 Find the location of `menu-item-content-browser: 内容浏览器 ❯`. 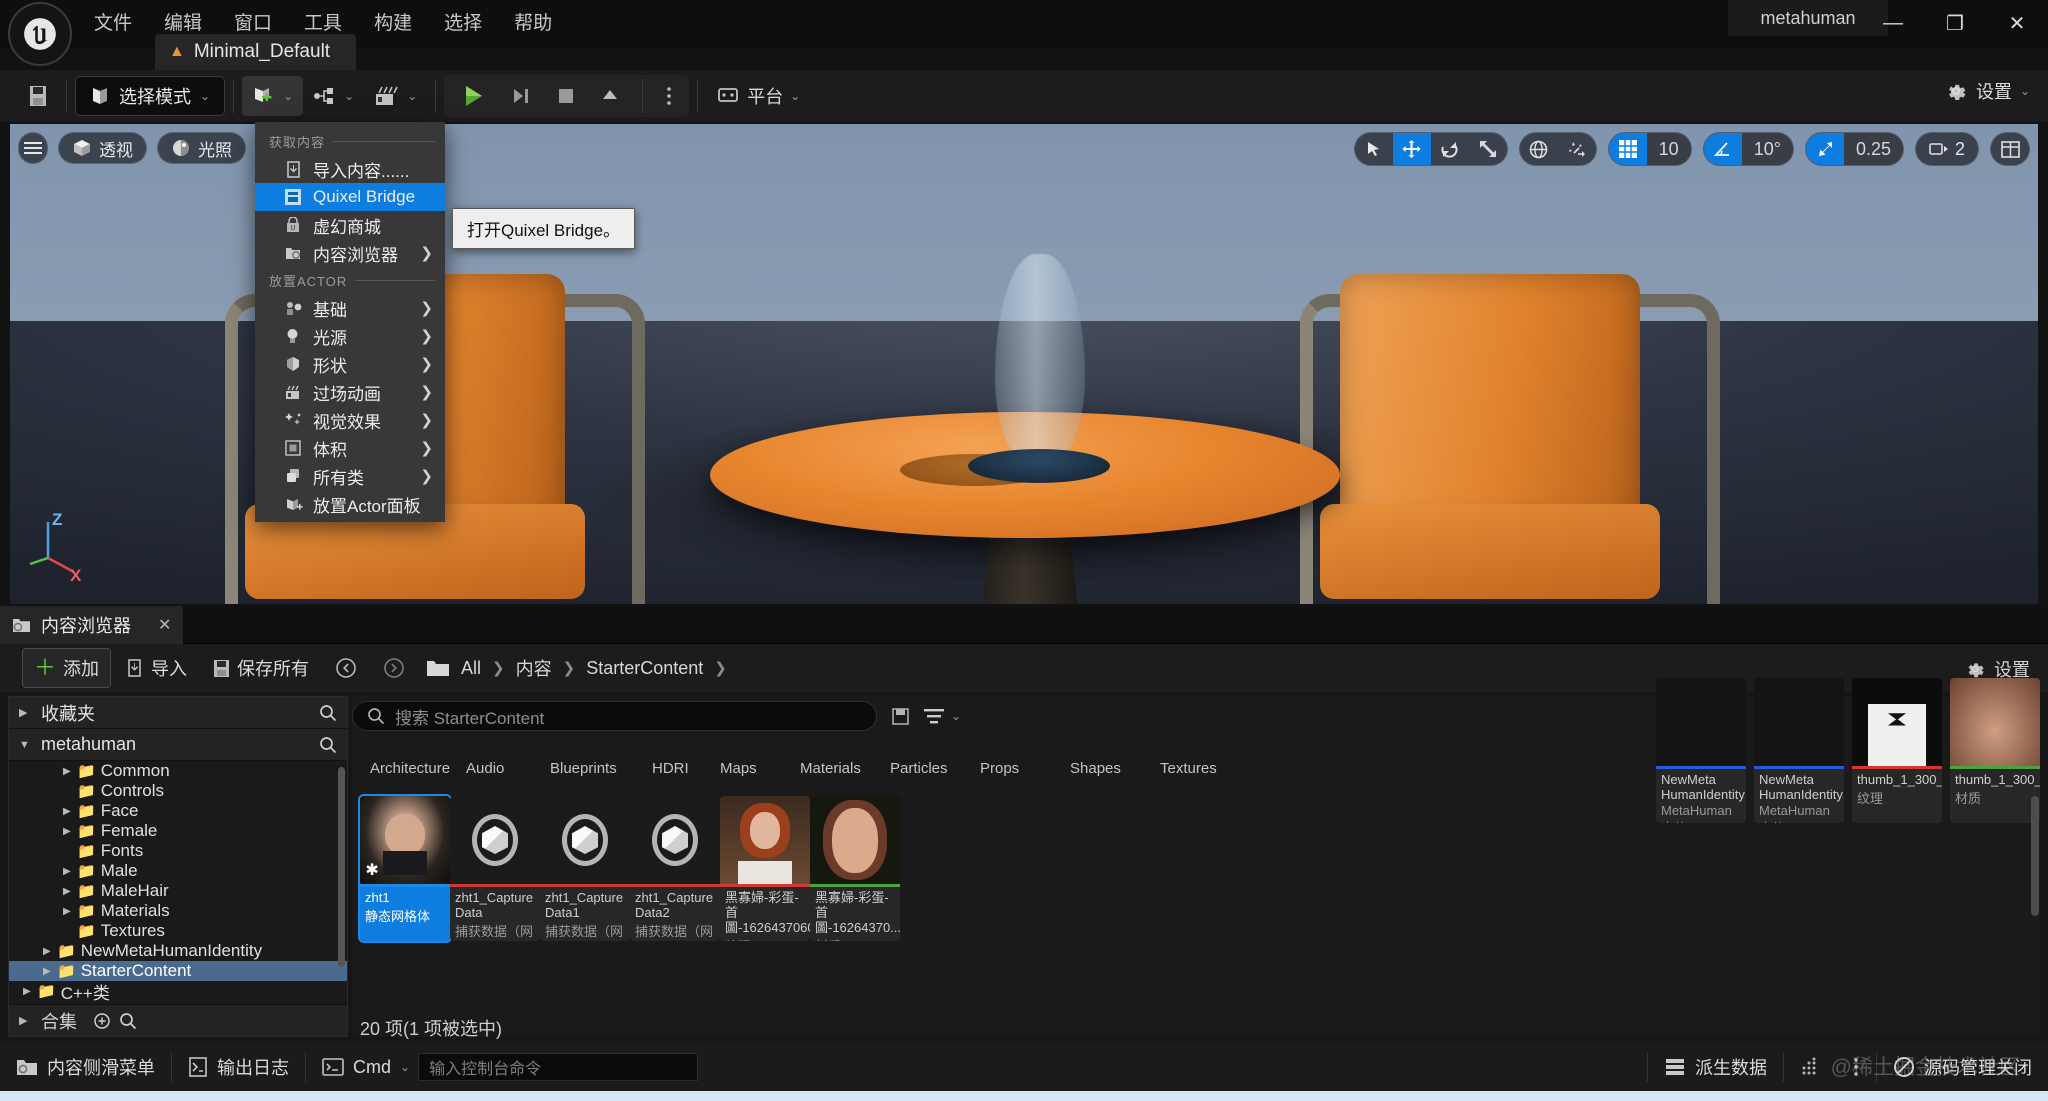

menu-item-content-browser: 内容浏览器 ❯ is located at coordinates (350, 253).